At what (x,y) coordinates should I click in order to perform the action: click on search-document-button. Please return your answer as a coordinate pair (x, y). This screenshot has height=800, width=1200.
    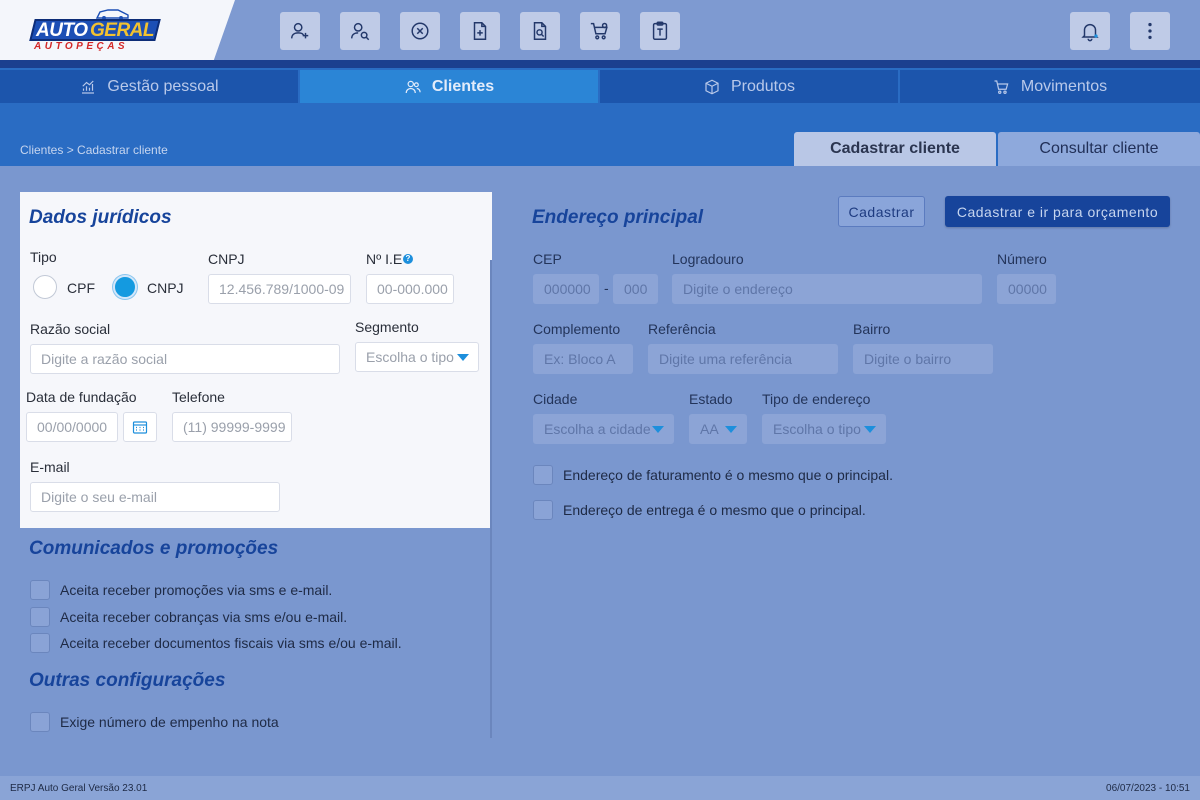
    Looking at the image, I should click on (540, 31).